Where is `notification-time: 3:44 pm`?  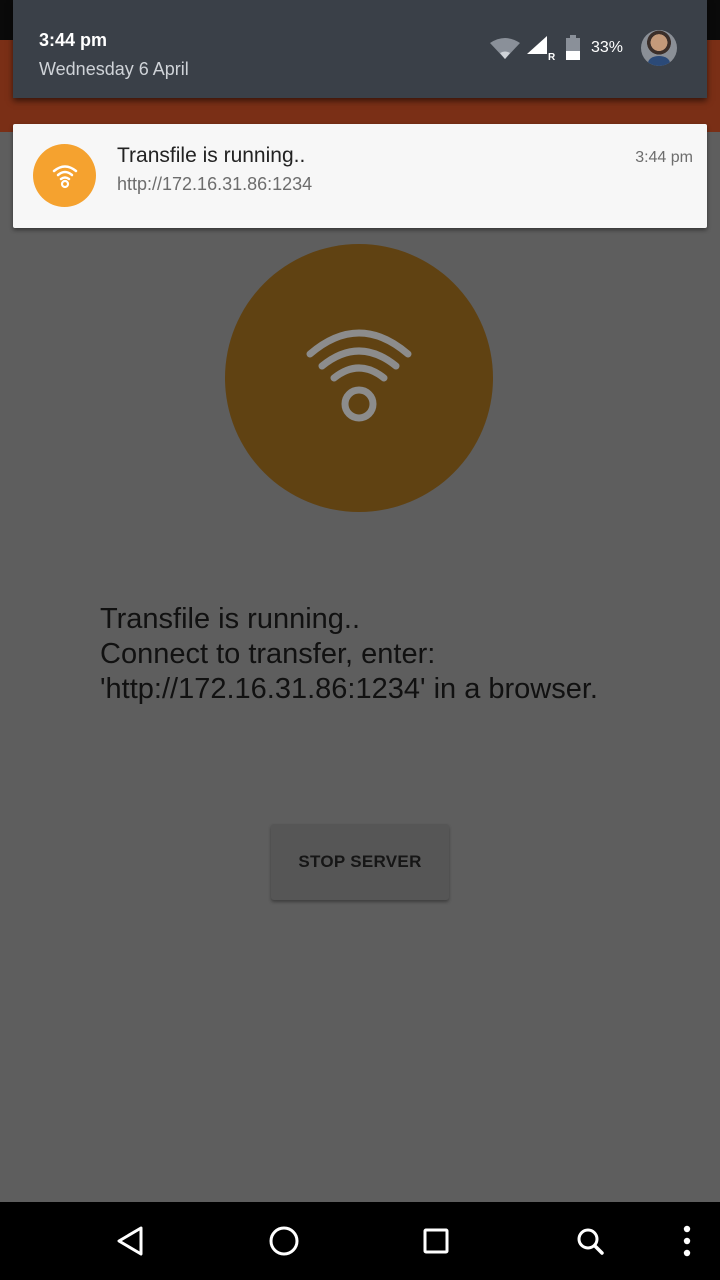 notification-time: 3:44 pm is located at coordinates (664, 157).